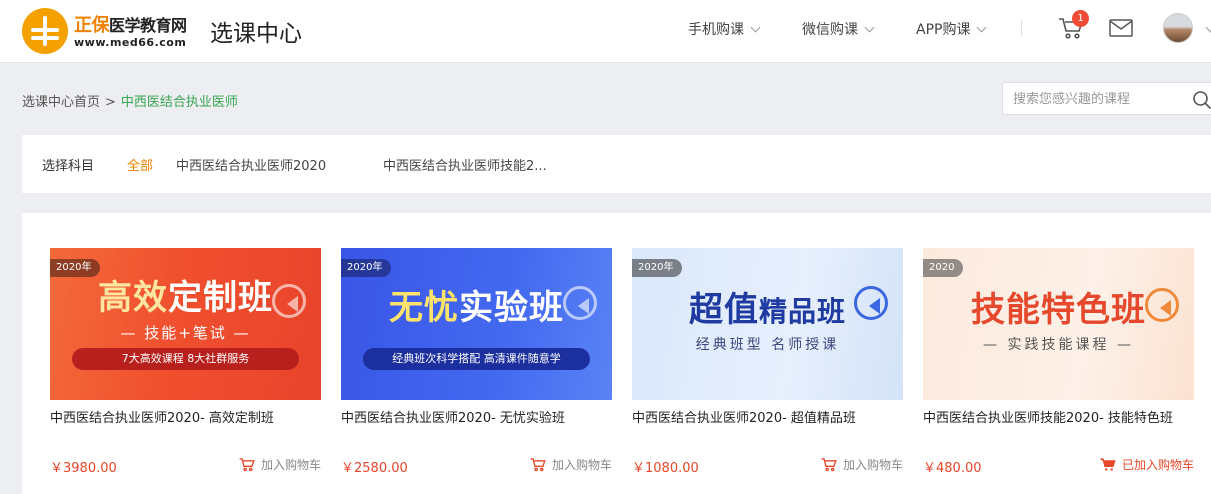 This screenshot has width=1211, height=494. I want to click on course-banner: 2020年 无忧实验班 经典班次科学搭配 高清课件随意学, so click(476, 324).